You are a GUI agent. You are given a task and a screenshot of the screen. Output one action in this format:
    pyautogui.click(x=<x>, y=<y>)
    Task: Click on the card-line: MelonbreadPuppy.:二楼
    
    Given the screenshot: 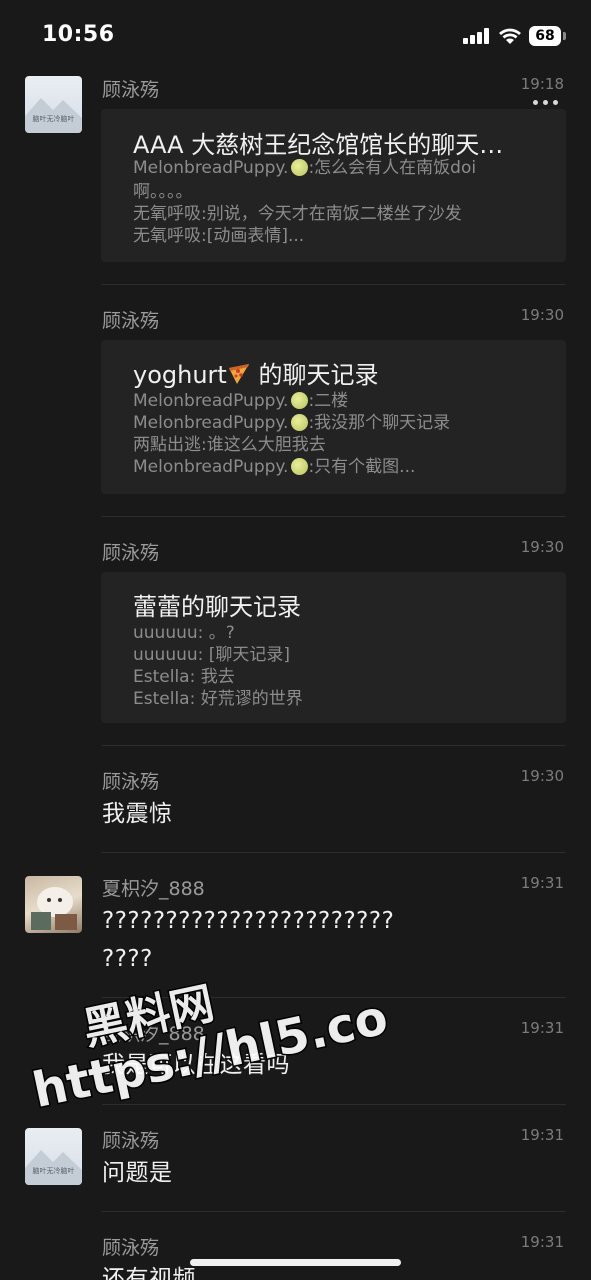 What is the action you would take?
    pyautogui.click(x=241, y=401)
    